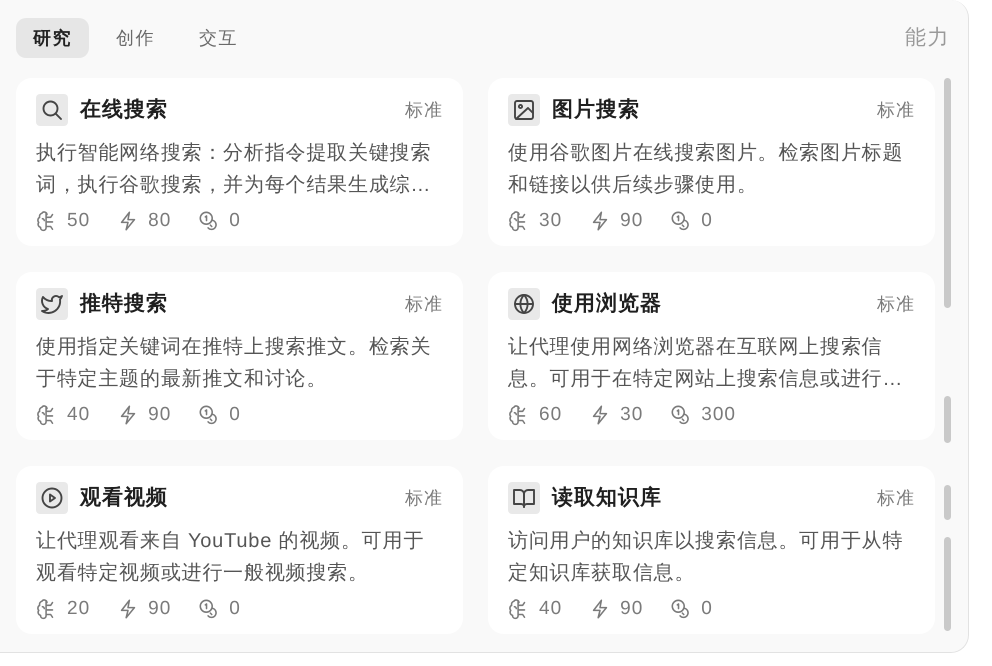  Describe the element at coordinates (524, 304) in the screenshot. I see `globe-icon` at that location.